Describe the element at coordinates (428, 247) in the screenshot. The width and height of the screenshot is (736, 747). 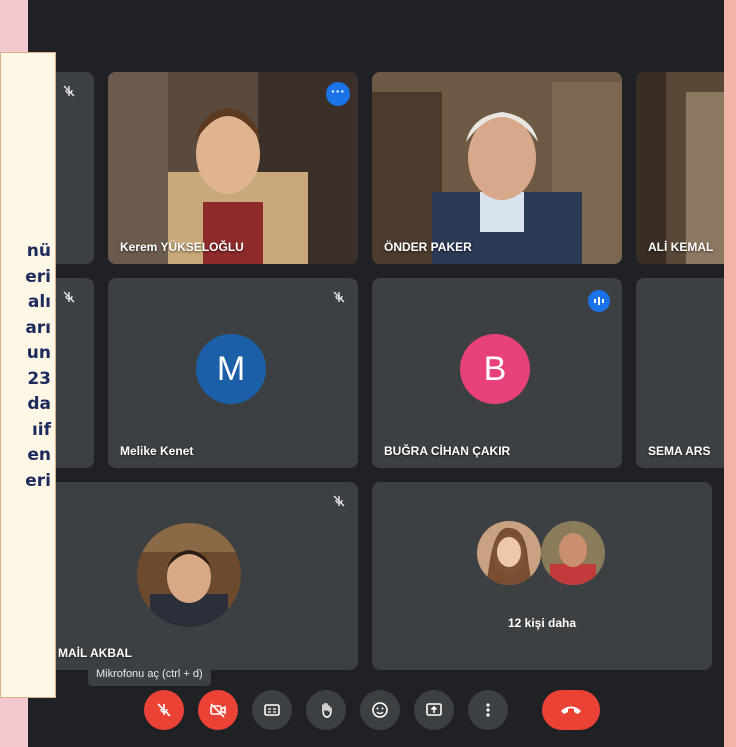
I see `participant-name: ÖNDER PAKER` at that location.